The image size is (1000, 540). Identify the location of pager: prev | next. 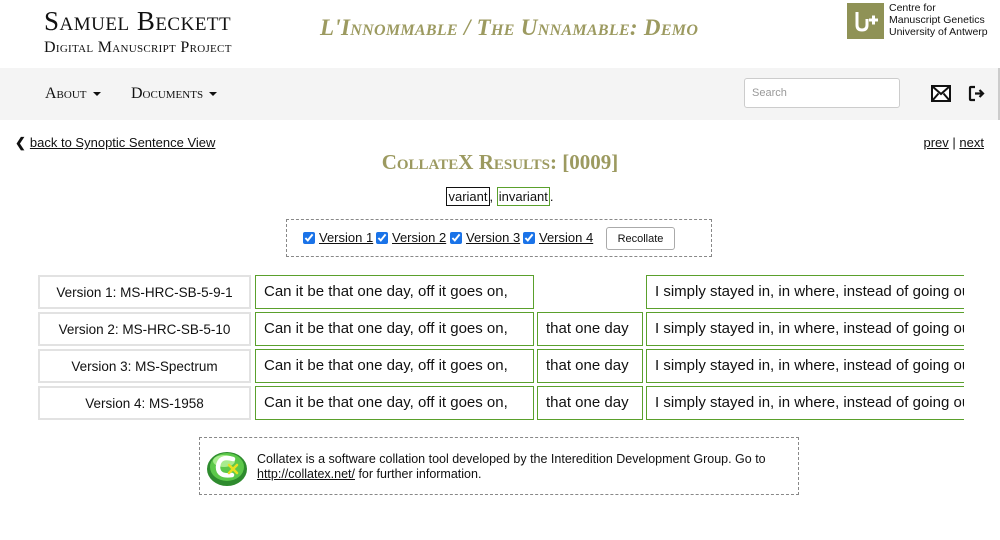
(953, 142).